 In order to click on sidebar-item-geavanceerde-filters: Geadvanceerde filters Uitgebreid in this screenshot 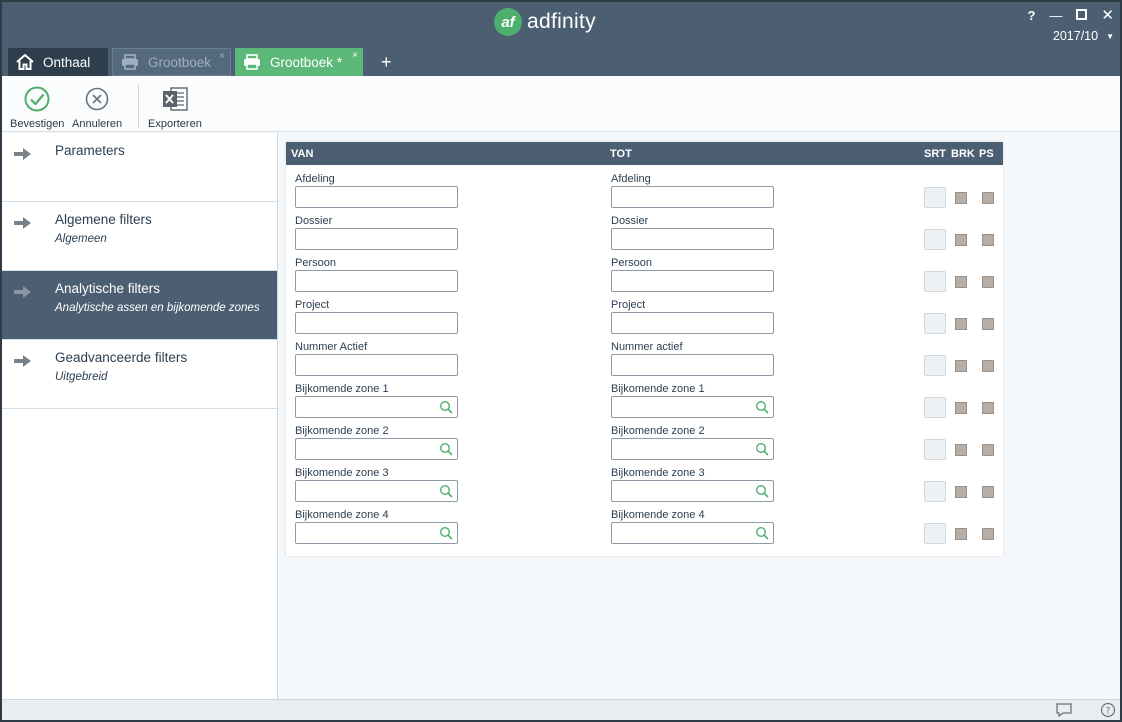, I will do `click(139, 374)`.